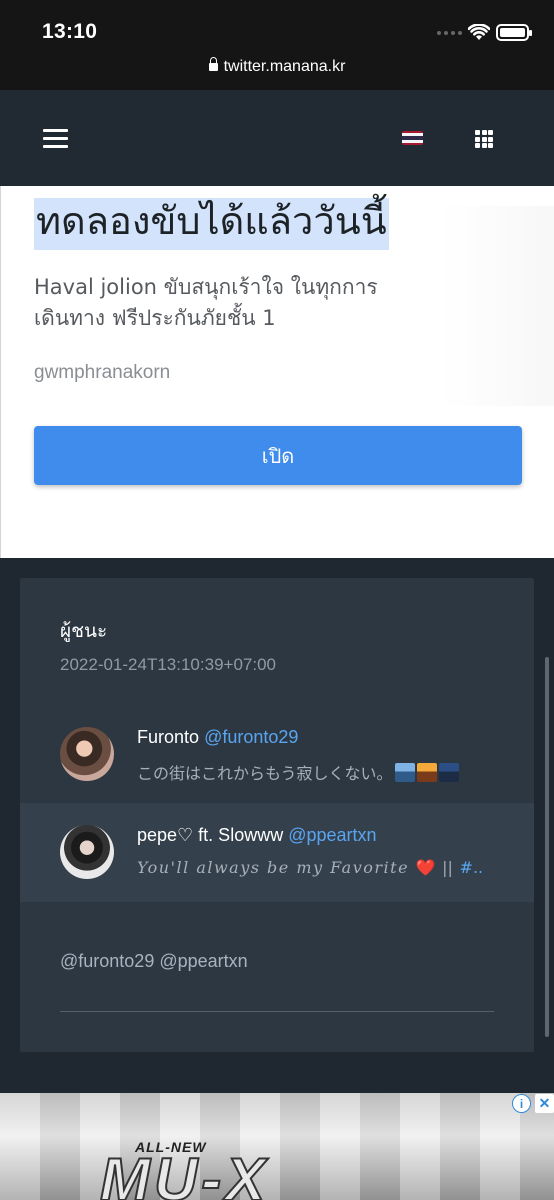 The height and width of the screenshot is (1200, 554). I want to click on bio-text: この街はこれからもう寂しくない。, so click(265, 773).